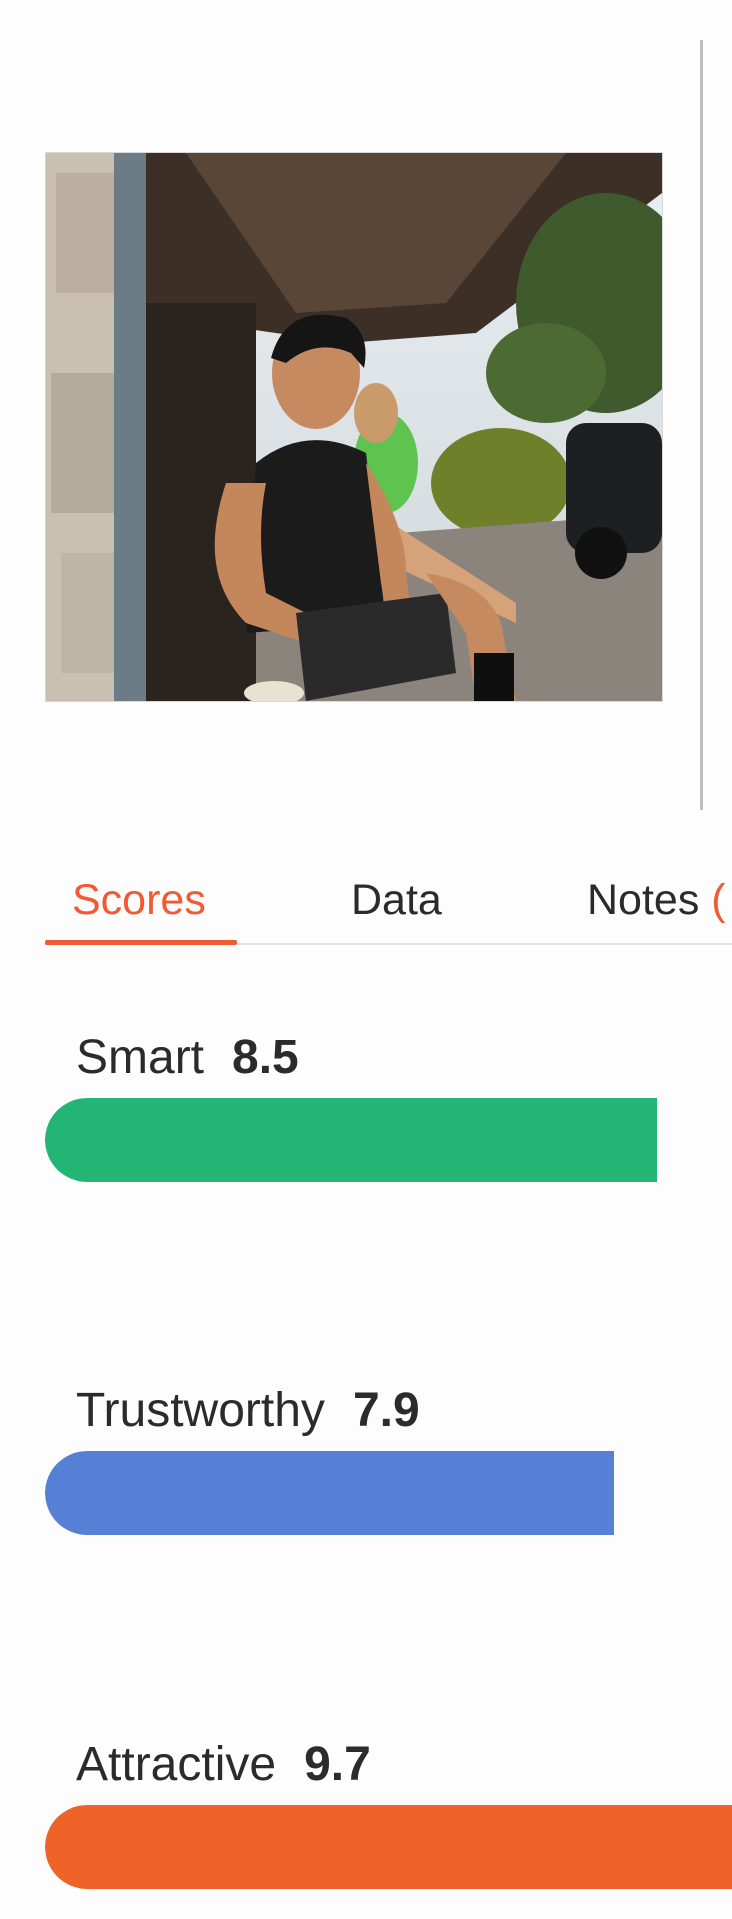  I want to click on score-smart: Smart 8.5, so click(388, 1115).